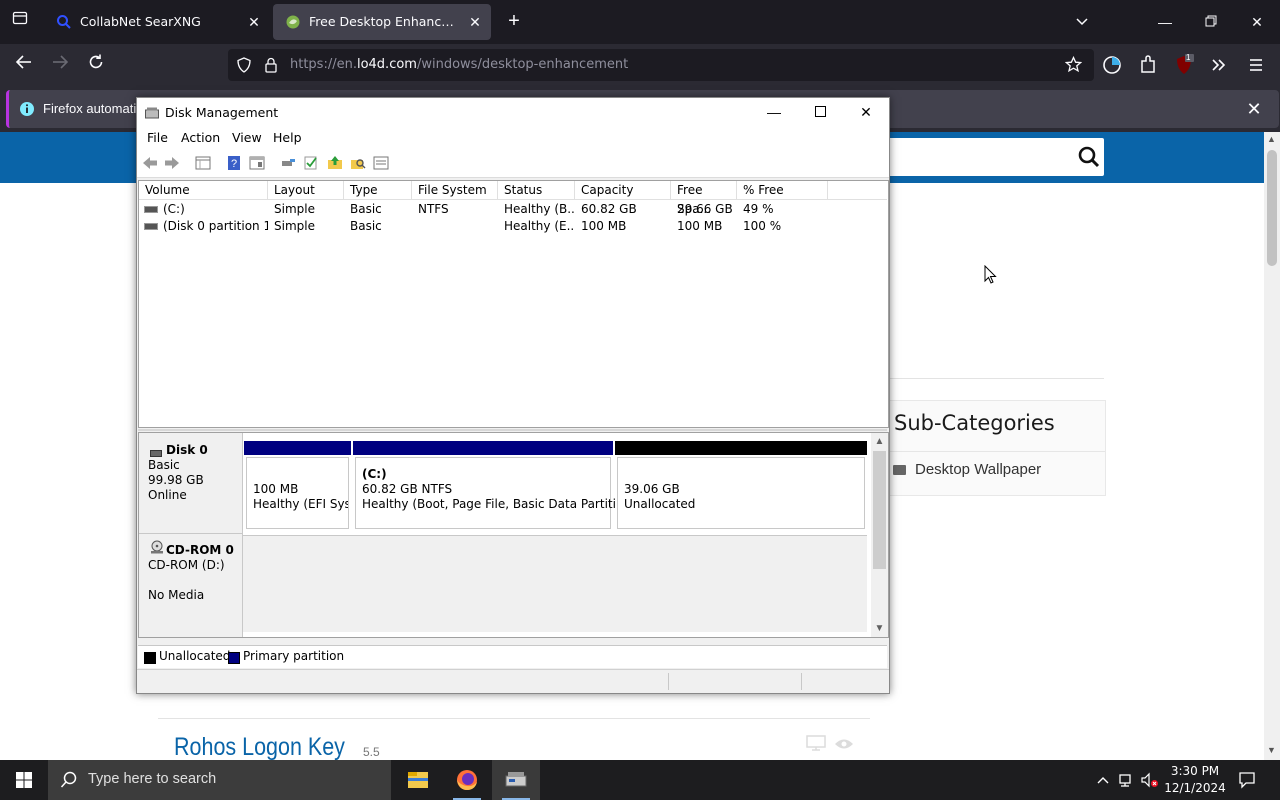  I want to click on close-notification-icon: ✕, so click(1254, 109).